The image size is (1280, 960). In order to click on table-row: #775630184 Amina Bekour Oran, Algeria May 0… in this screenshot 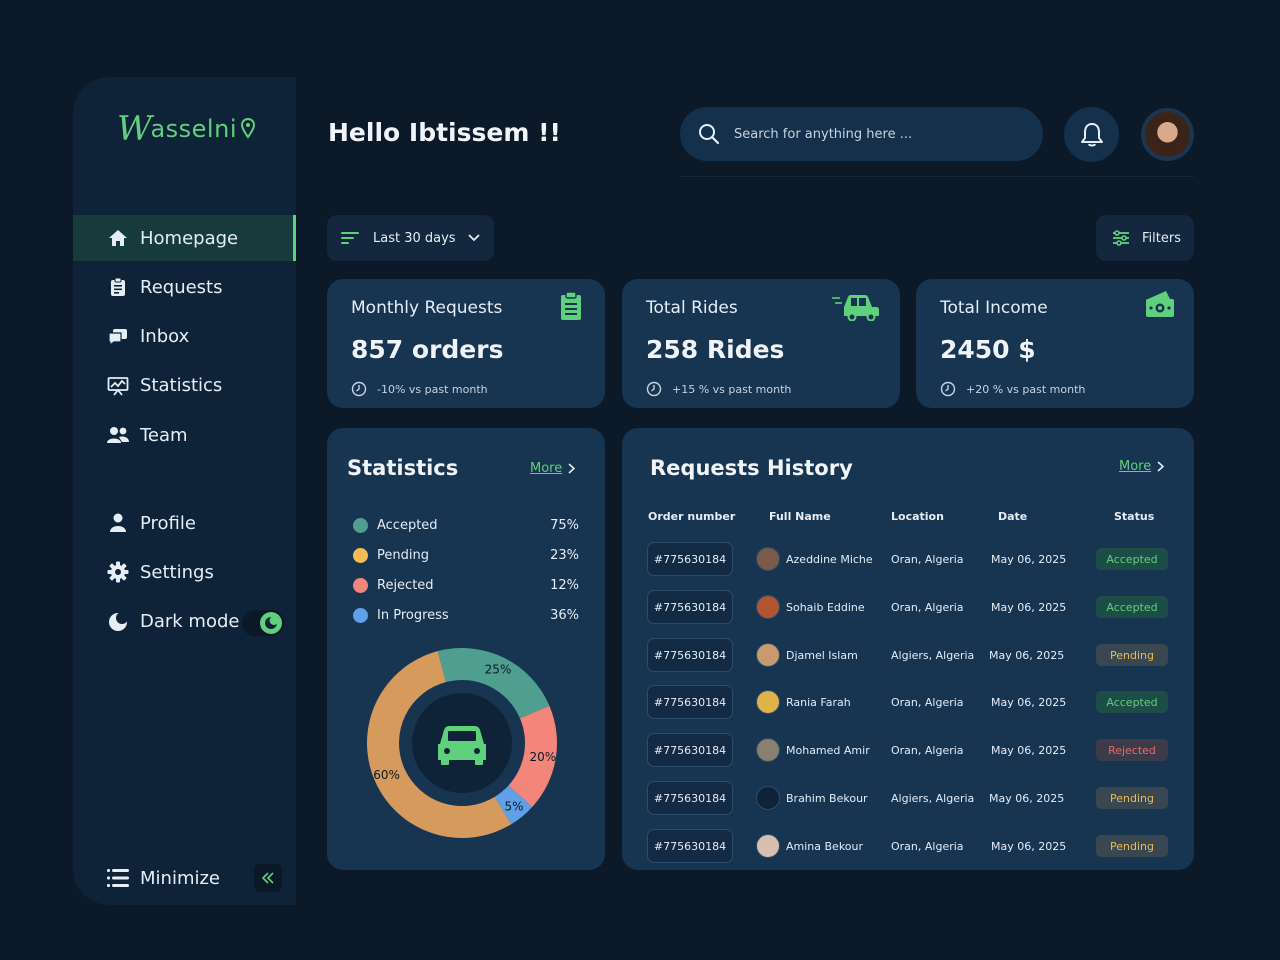, I will do `click(908, 847)`.